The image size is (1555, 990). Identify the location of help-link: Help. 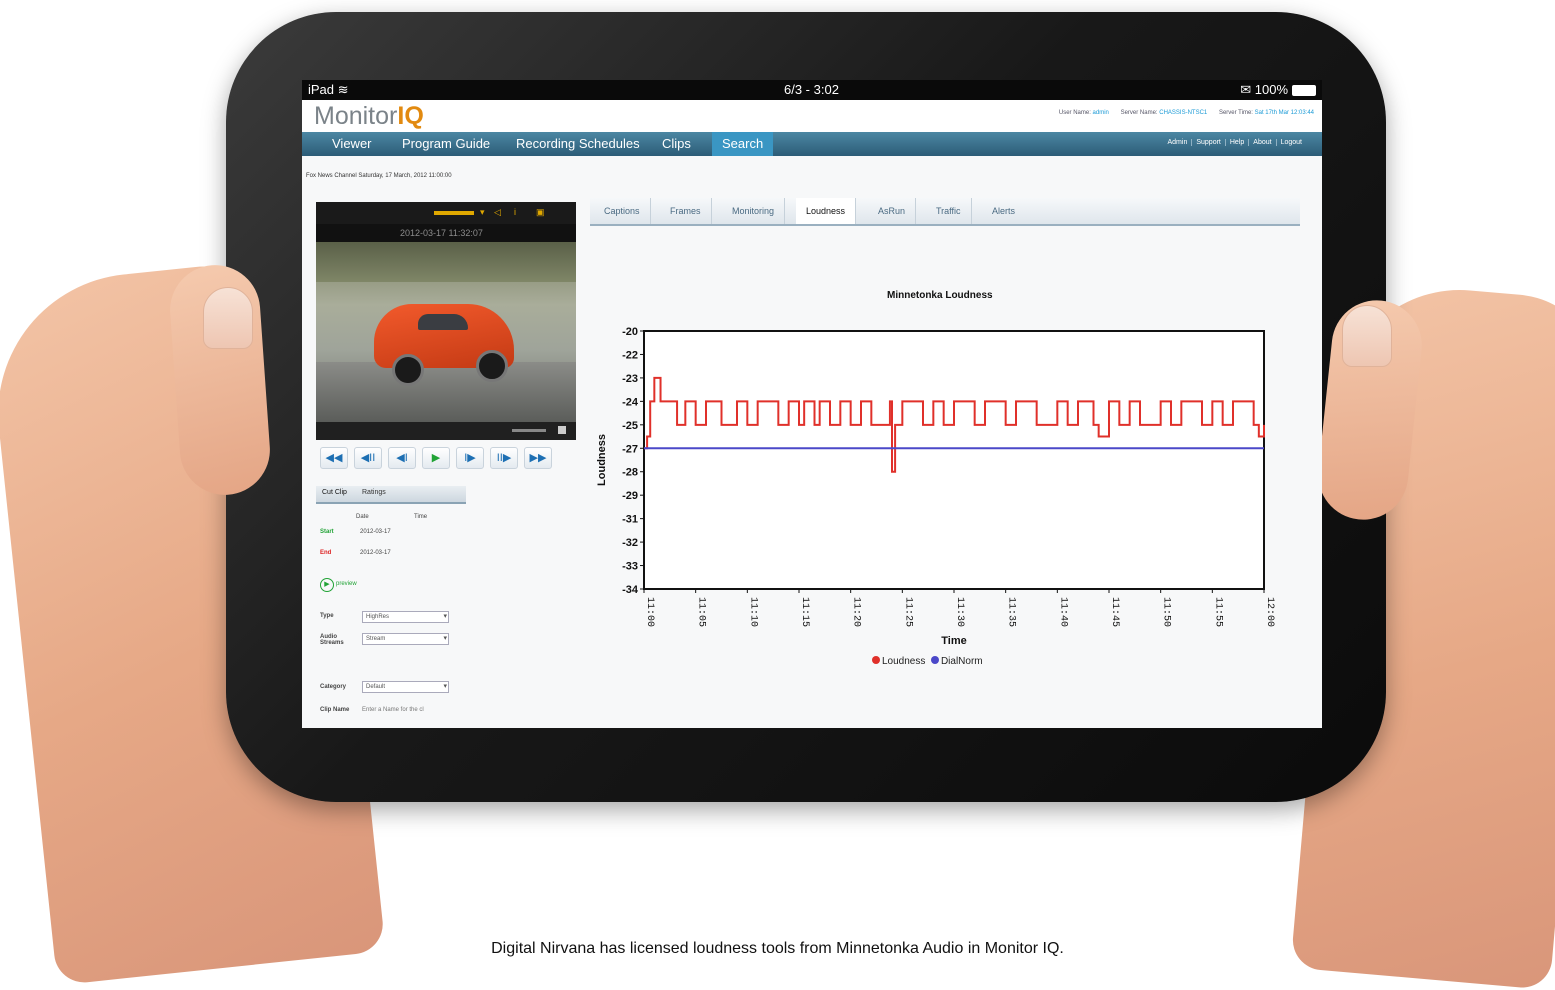
(1236, 142).